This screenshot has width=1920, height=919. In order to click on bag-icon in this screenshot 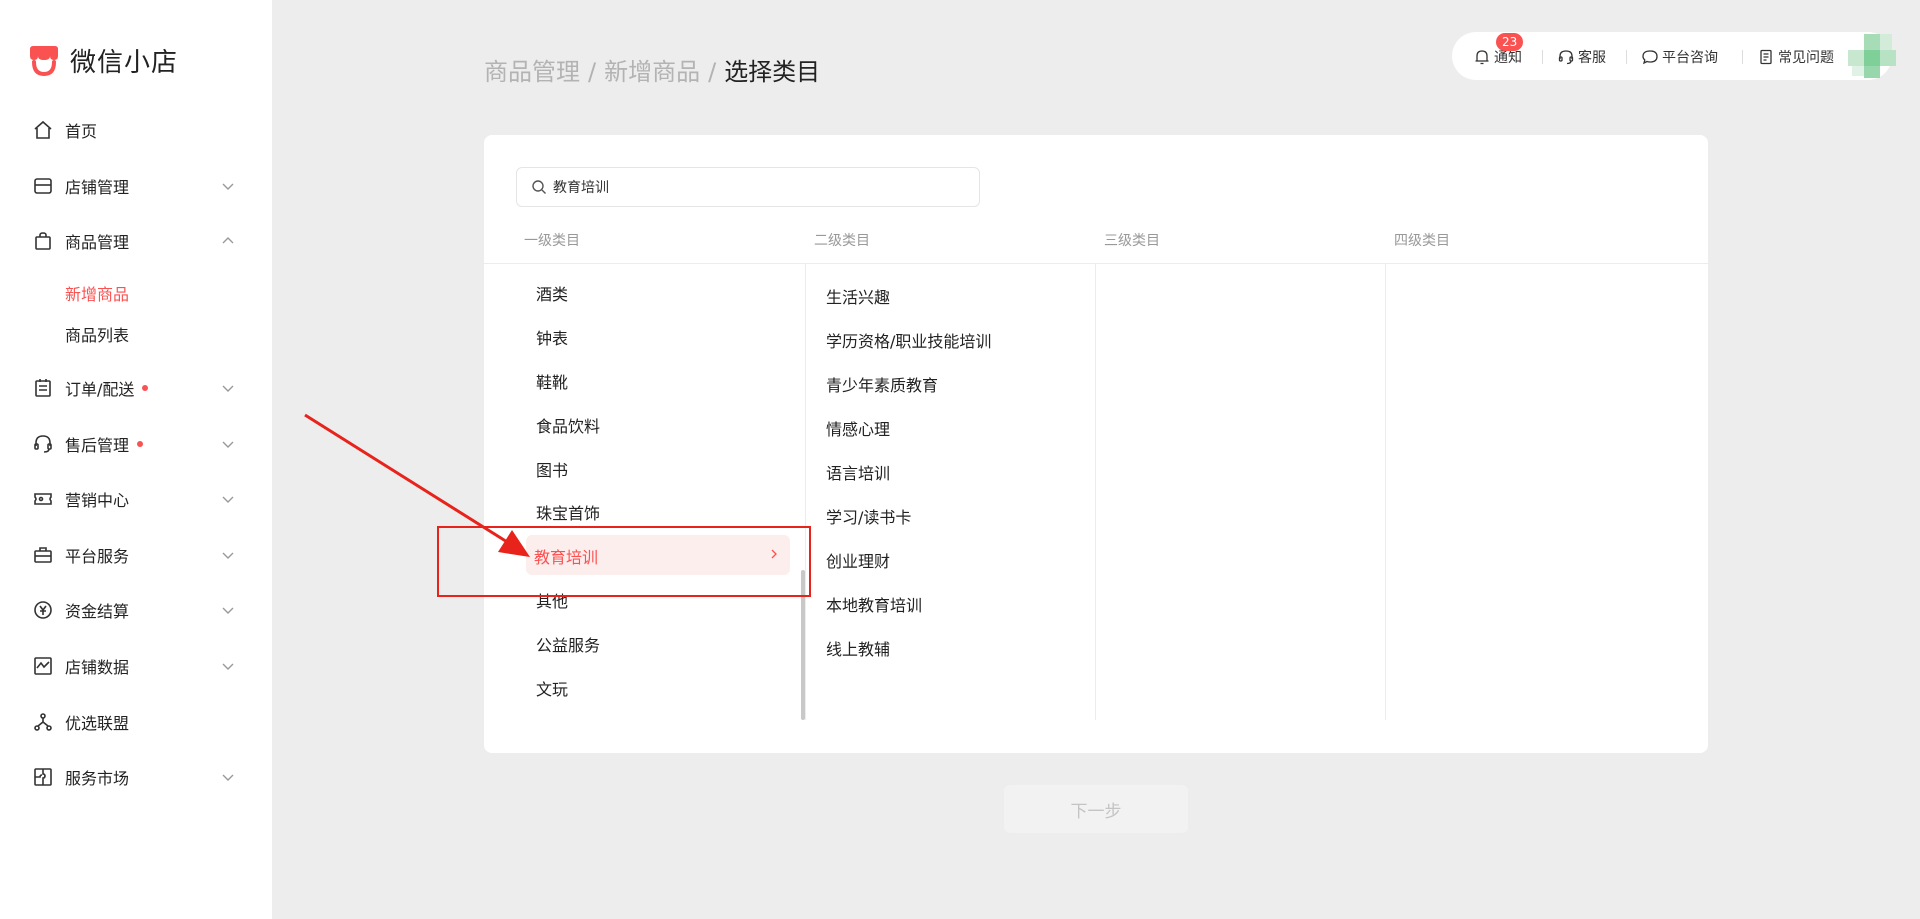, I will do `click(43, 241)`.